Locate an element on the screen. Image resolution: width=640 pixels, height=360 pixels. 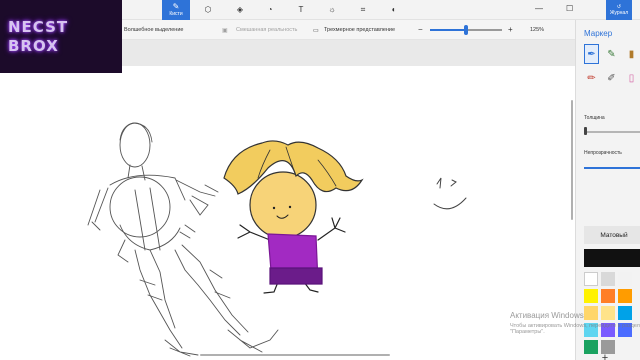
pencil-button: ✏ is located at coordinates (591, 78).